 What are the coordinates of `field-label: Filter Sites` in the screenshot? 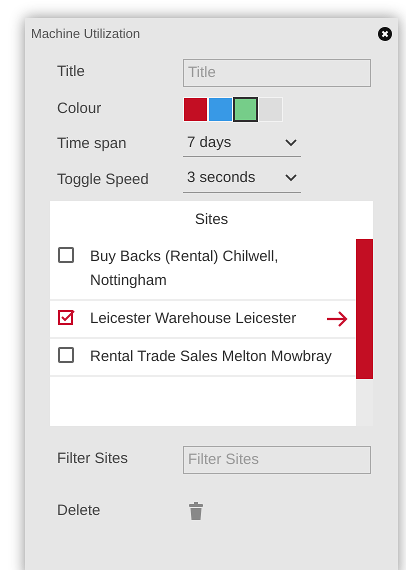 It's located at (93, 459).